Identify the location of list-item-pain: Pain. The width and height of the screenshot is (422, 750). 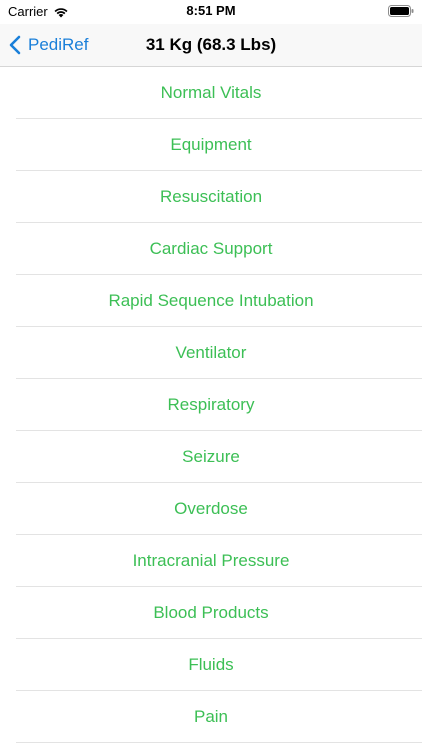
(211, 717).